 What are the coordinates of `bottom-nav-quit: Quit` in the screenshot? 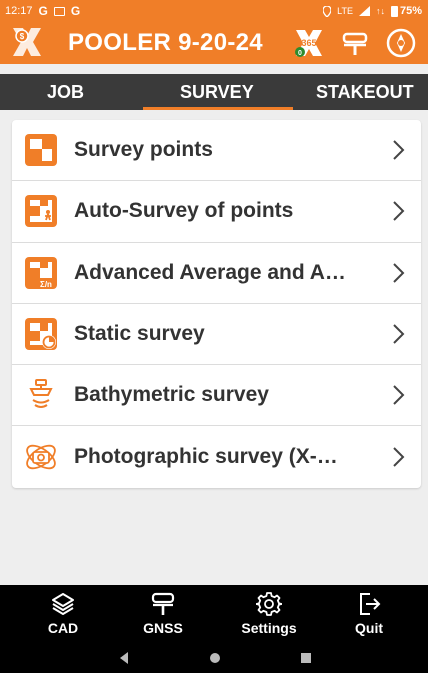 It's located at (369, 614).